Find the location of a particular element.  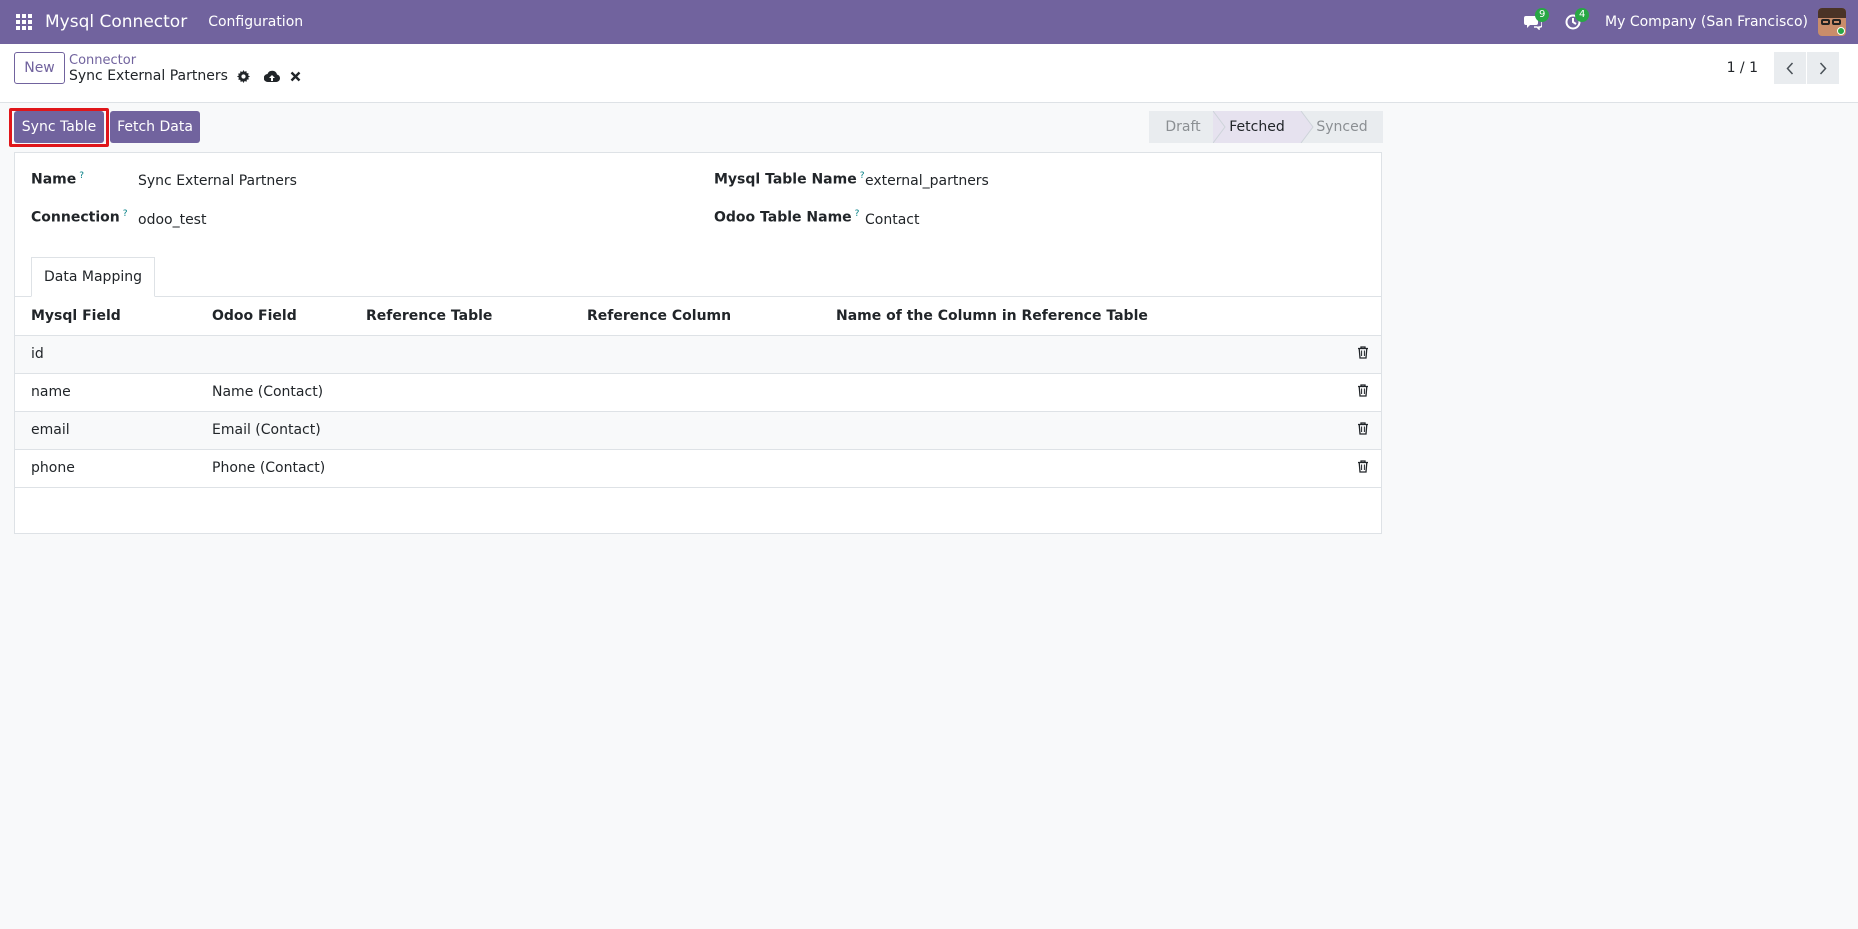

messages-button: 9 is located at coordinates (1533, 22).